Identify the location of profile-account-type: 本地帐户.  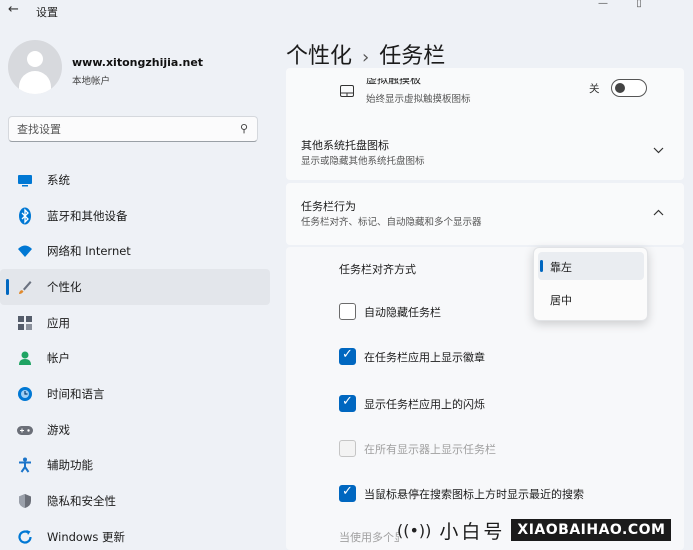
(91, 81).